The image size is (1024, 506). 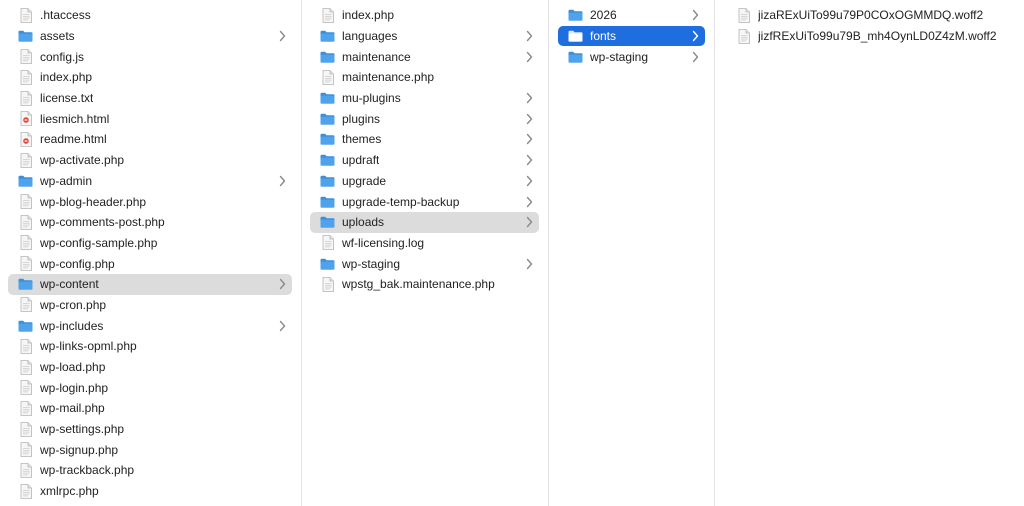 I want to click on folder-item-assets: assets, so click(x=150, y=36).